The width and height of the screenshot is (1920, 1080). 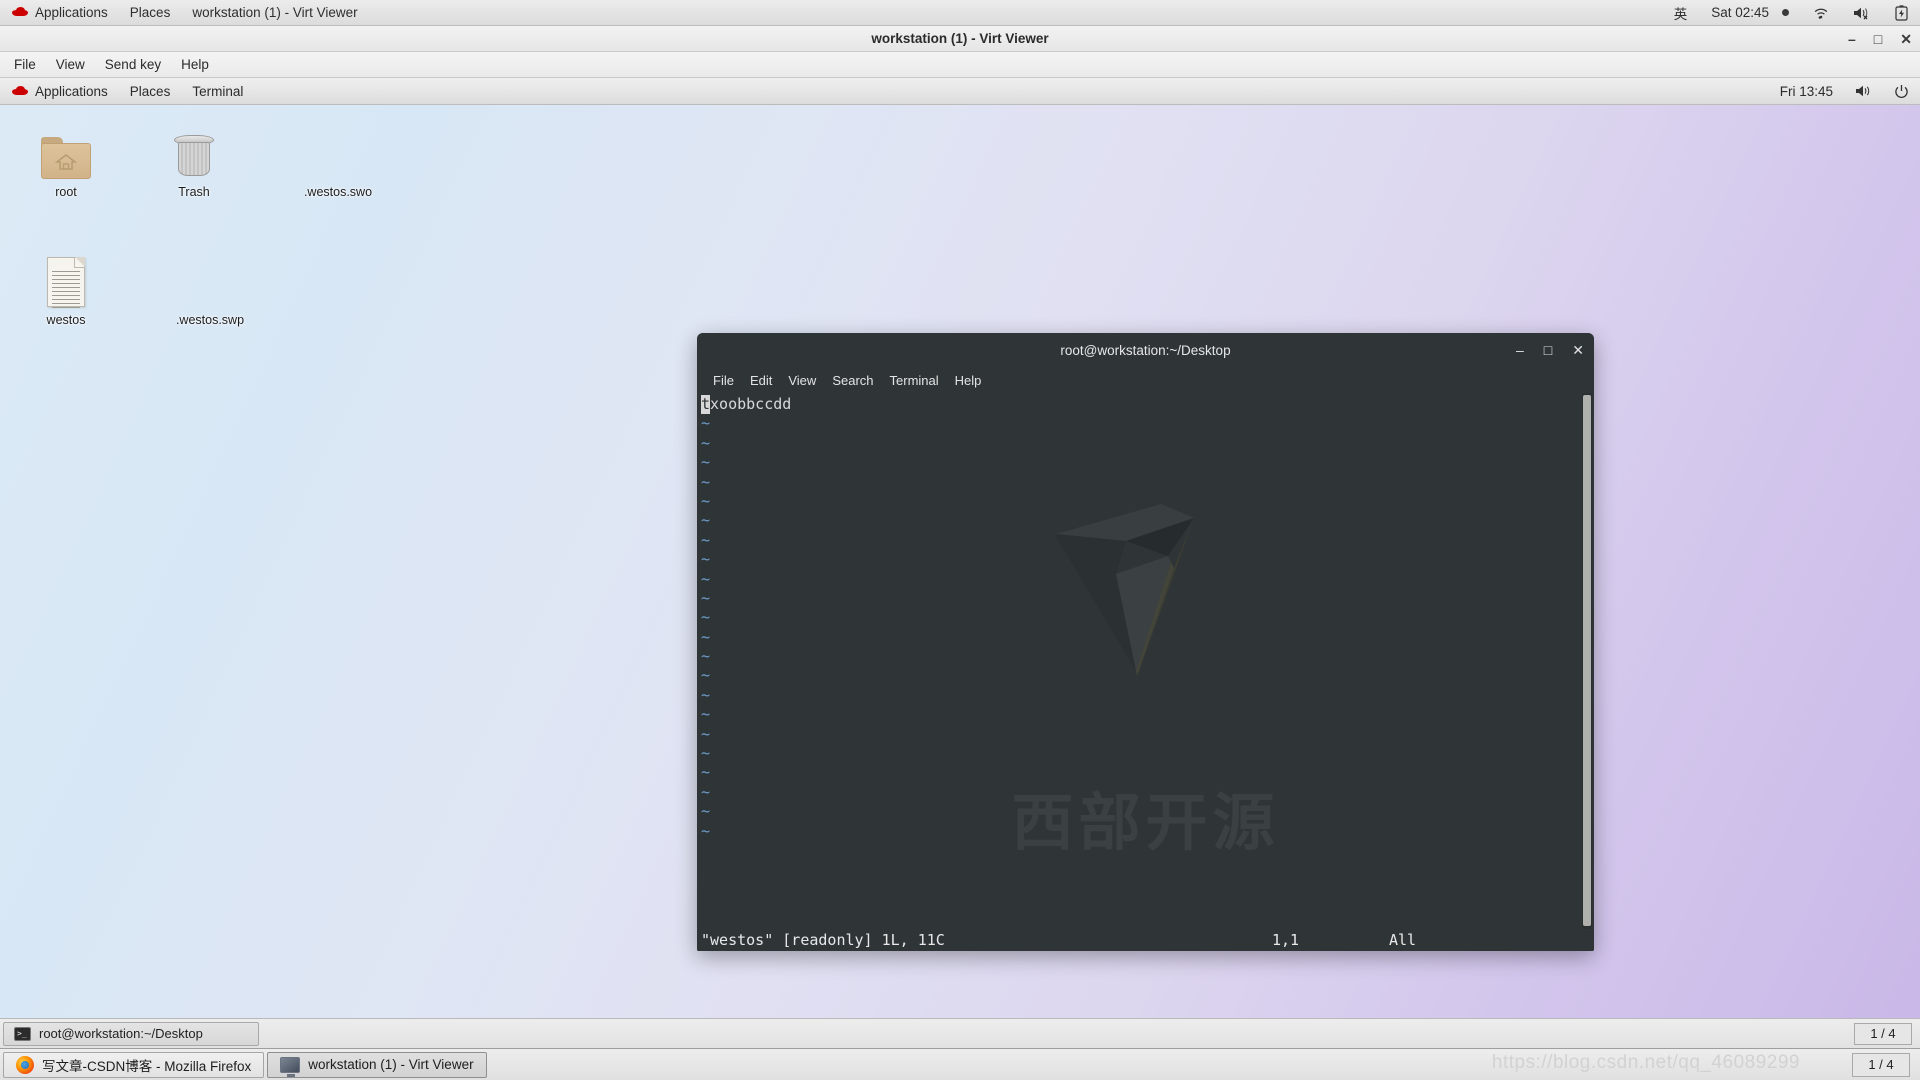 I want to click on vv-menu-view: View, so click(x=70, y=65).